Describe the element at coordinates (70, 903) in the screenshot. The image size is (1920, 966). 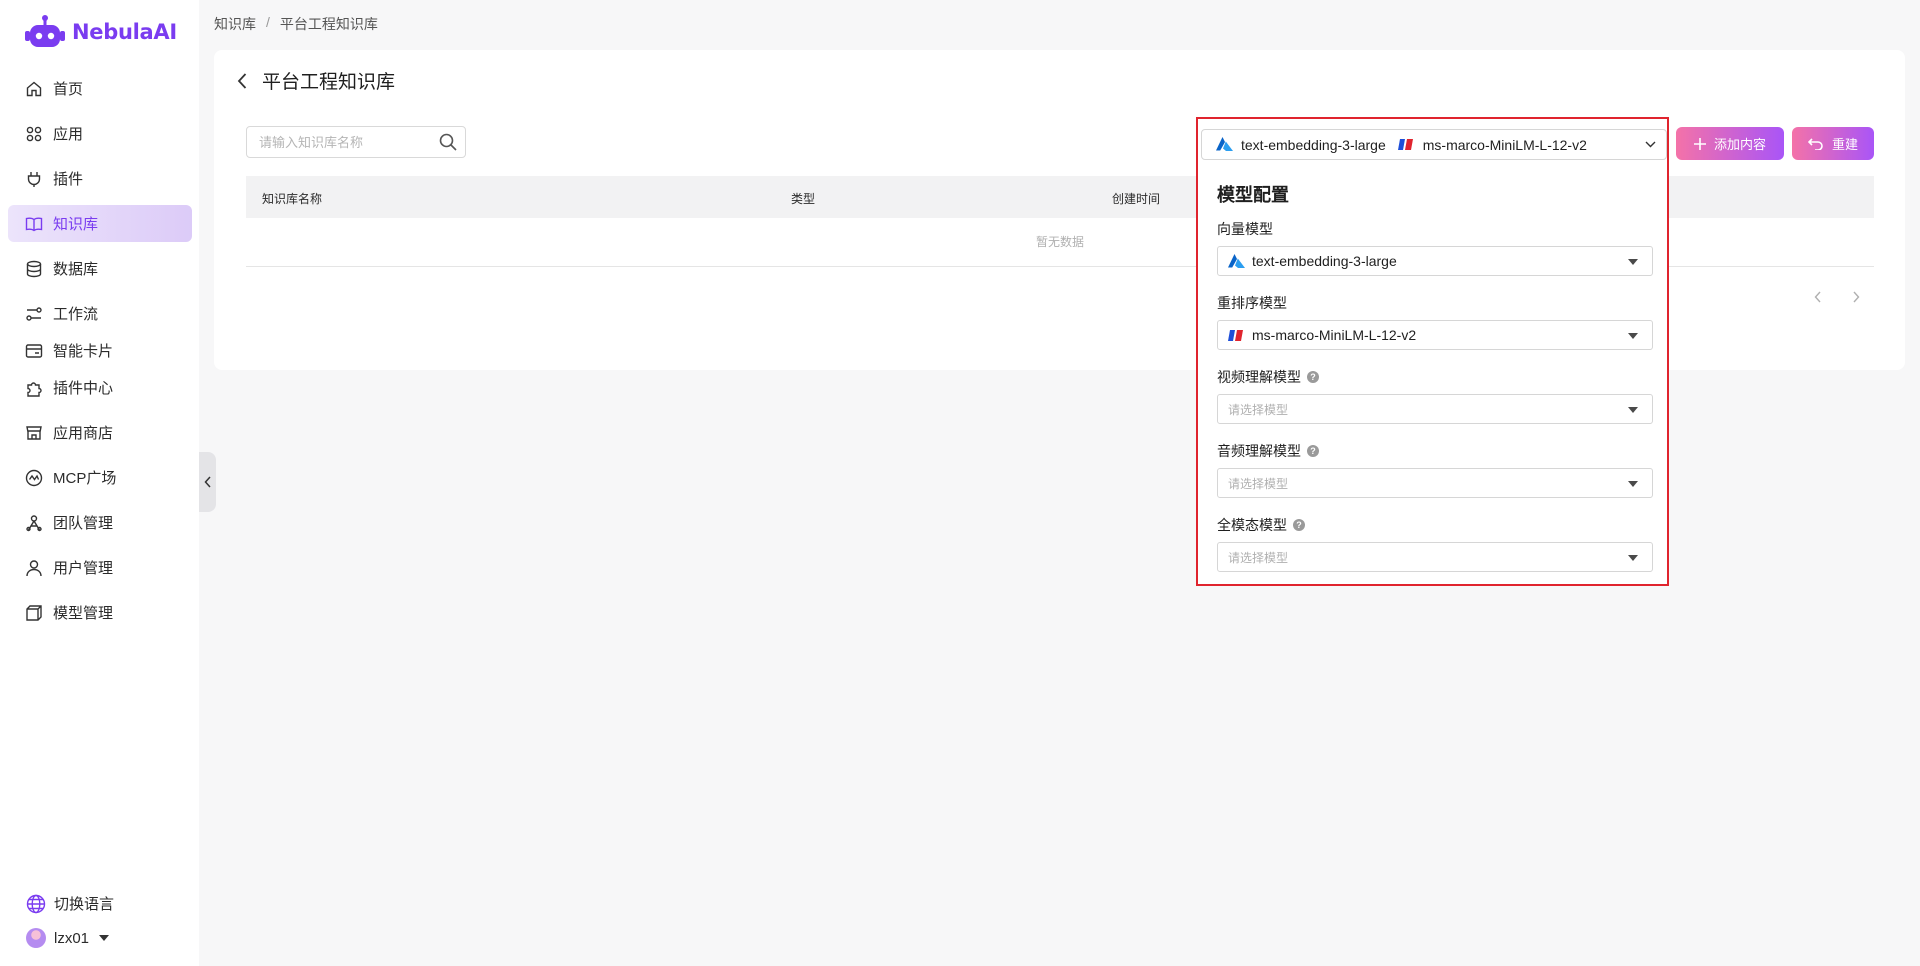
I see `switch-language-button: 切换语言` at that location.